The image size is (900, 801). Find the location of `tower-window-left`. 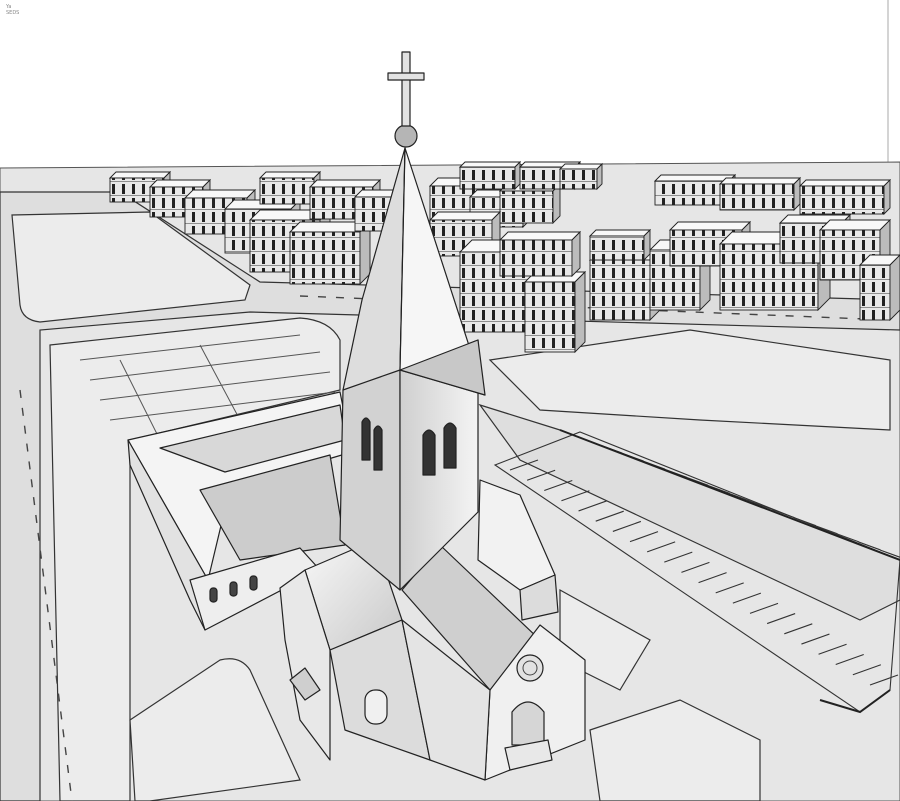

tower-window-left is located at coordinates (366, 439).